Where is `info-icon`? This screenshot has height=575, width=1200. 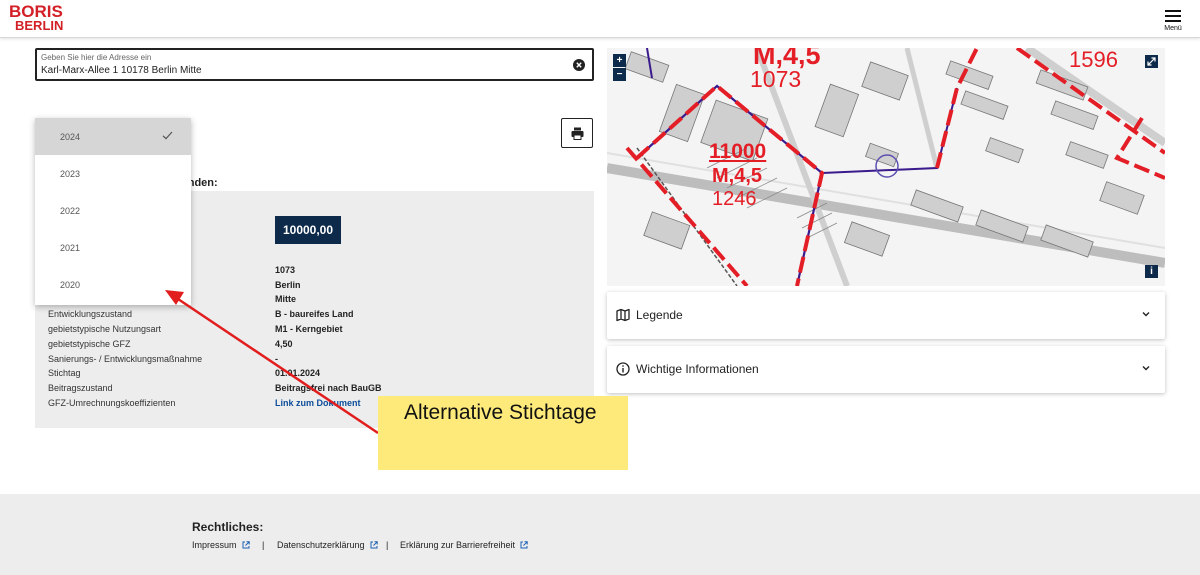
info-icon is located at coordinates (623, 369).